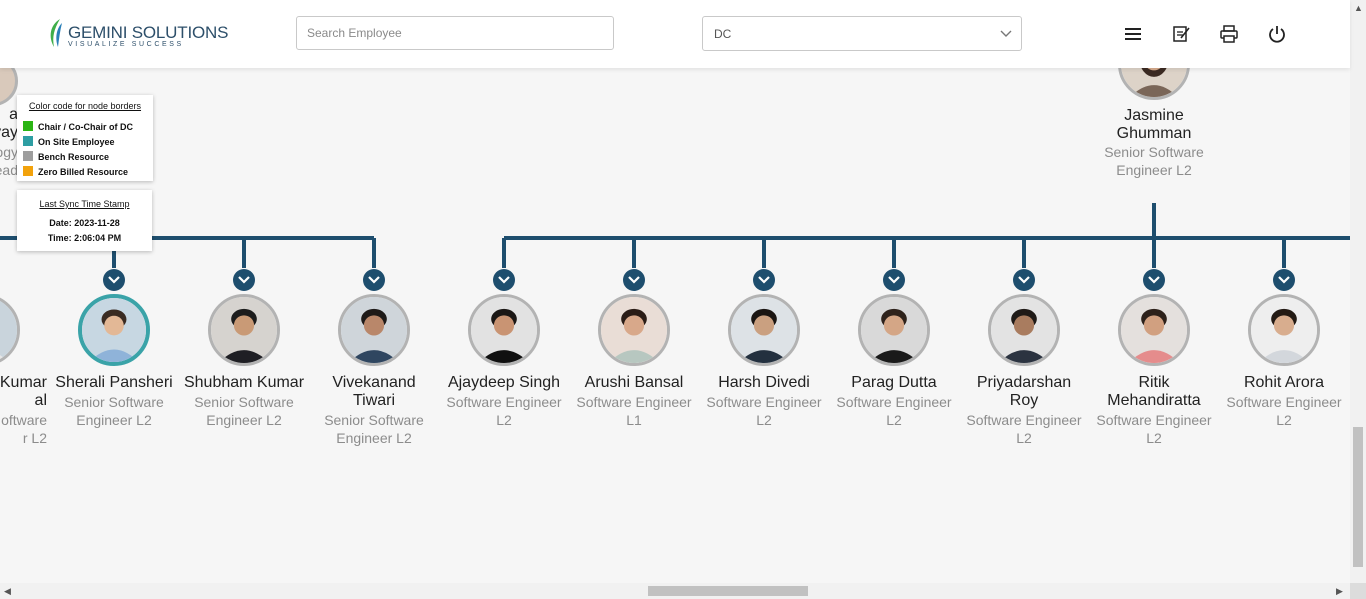 Image resolution: width=1366 pixels, height=599 pixels. Describe the element at coordinates (75, 172) in the screenshot. I see `legend-item-zero-billed: Zero Billed Resource` at that location.